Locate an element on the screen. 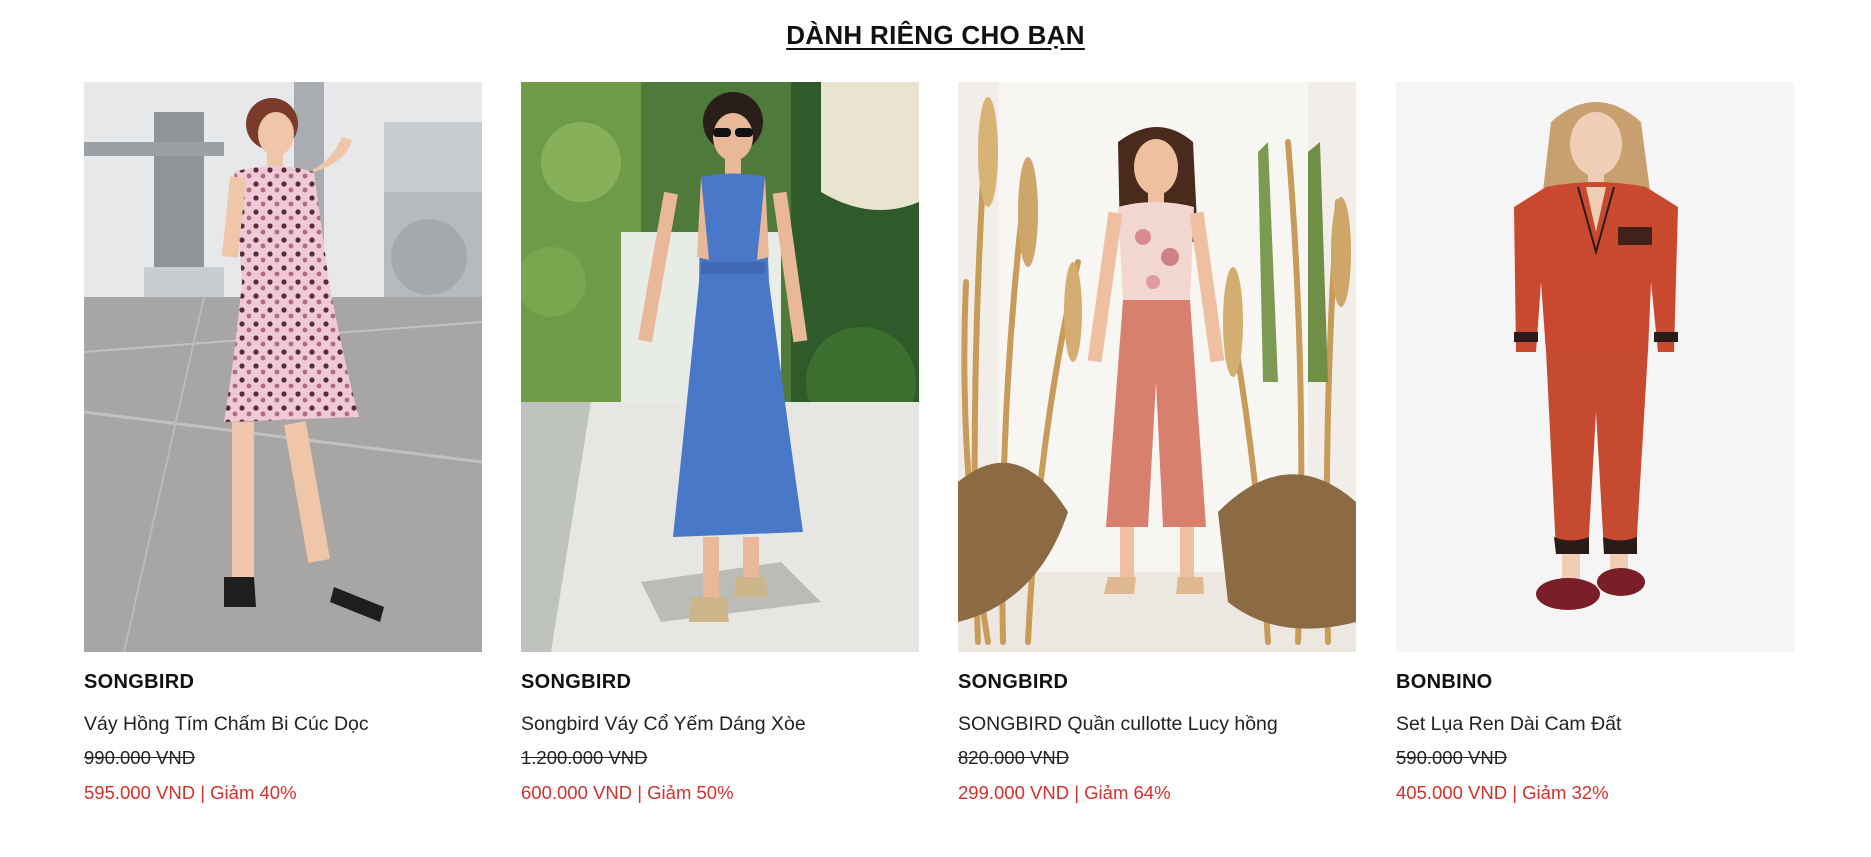  product-sale-price: 595.000 VND | Giảm 40% is located at coordinates (190, 792).